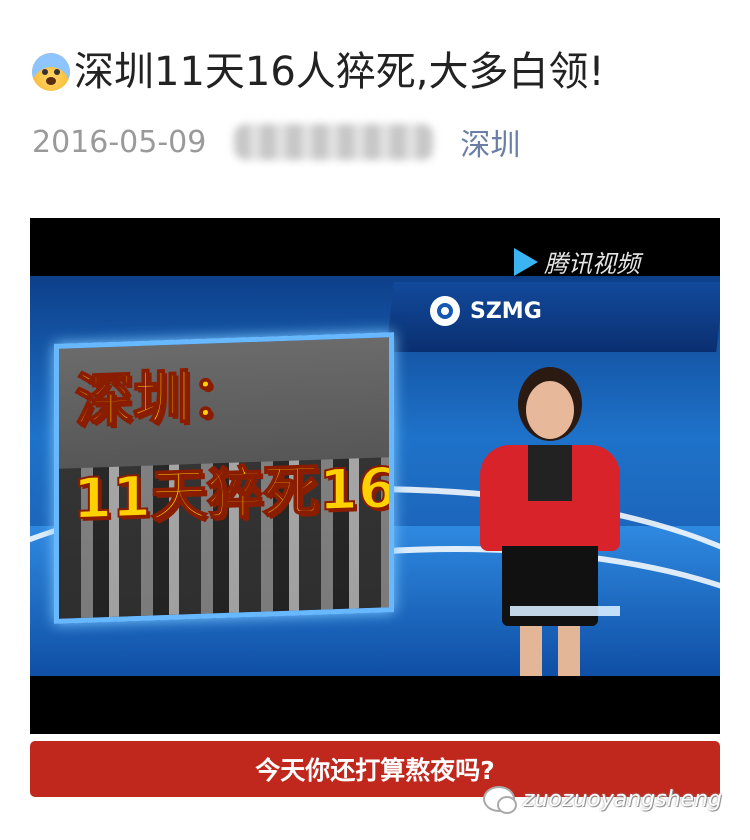  What do you see at coordinates (506, 311) in the screenshot?
I see `channel-logo-text: SZMG` at bounding box center [506, 311].